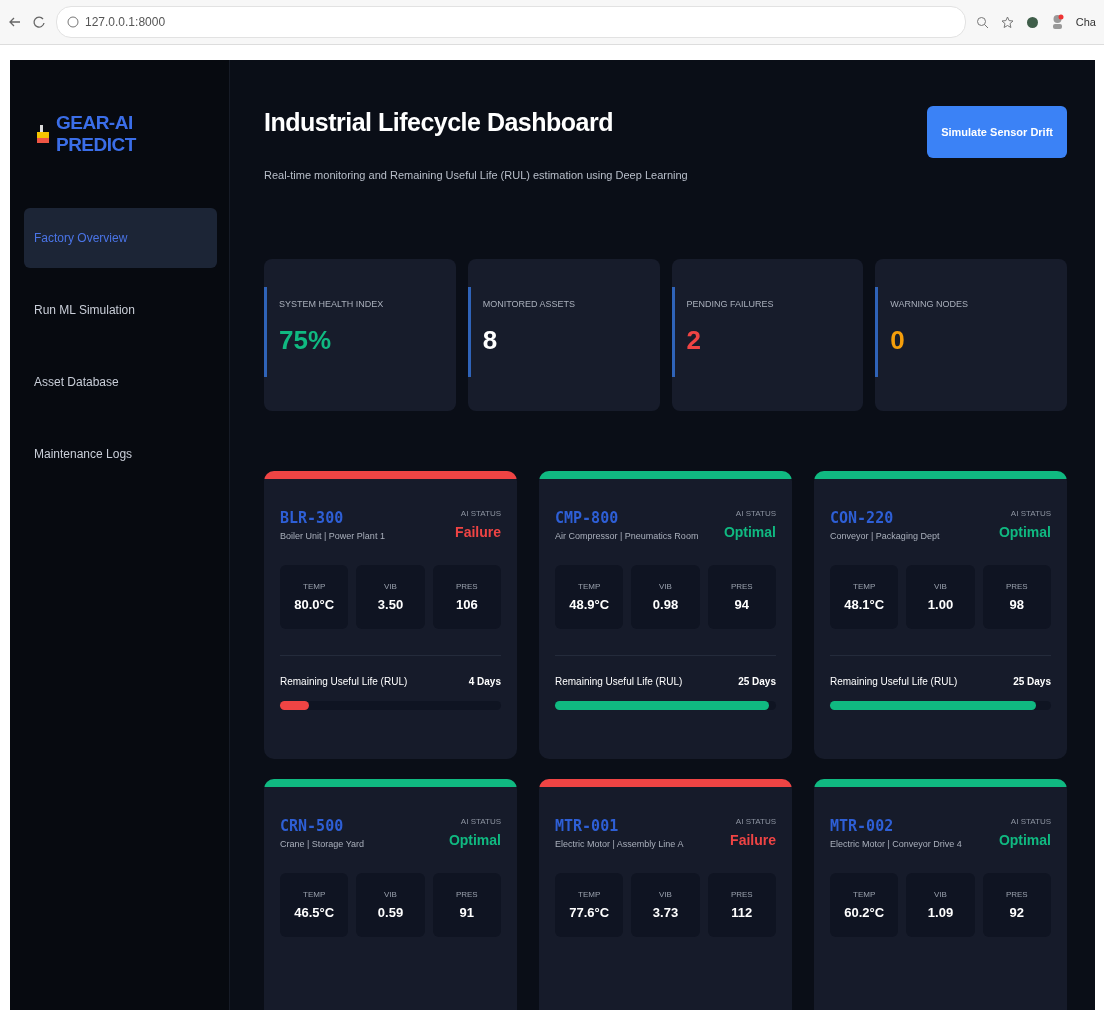  What do you see at coordinates (864, 604) in the screenshot?
I see `metric-value: 48.1°C` at bounding box center [864, 604].